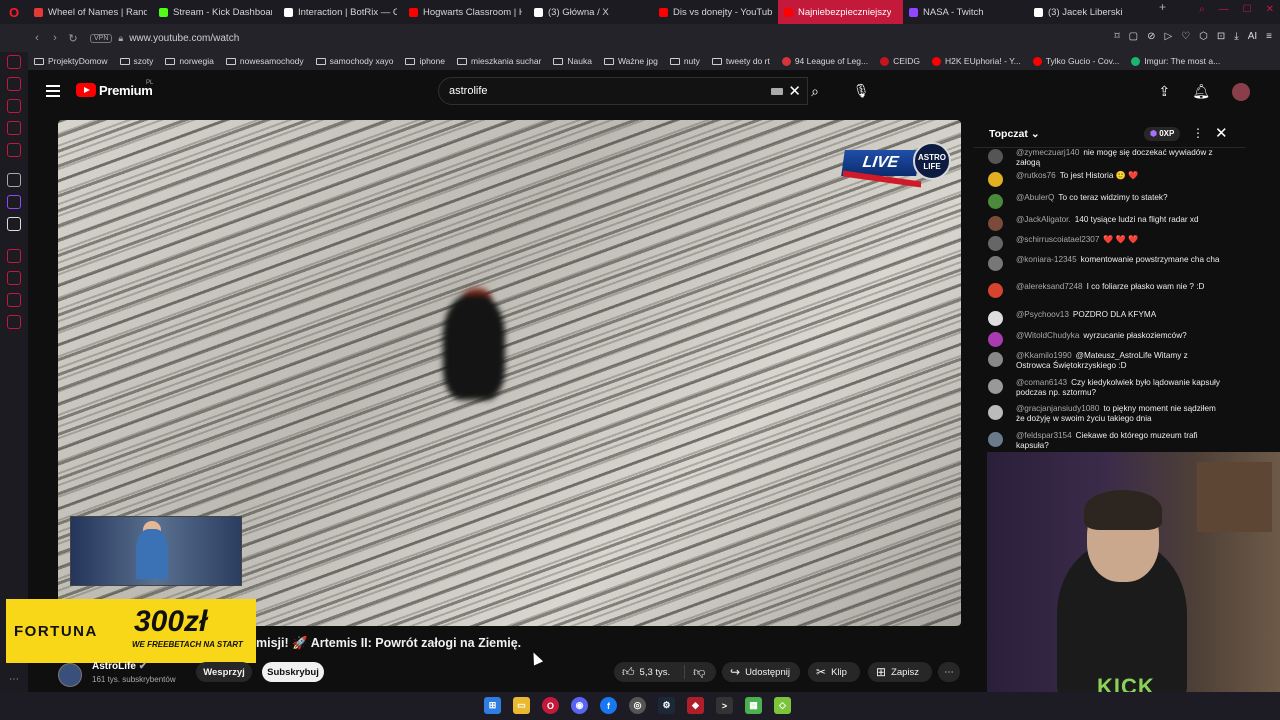 This screenshot has height=720, width=1280. Describe the element at coordinates (465, 12) in the screenshot. I see `browser-tab: Hogwarts Classroom | Ha` at that location.